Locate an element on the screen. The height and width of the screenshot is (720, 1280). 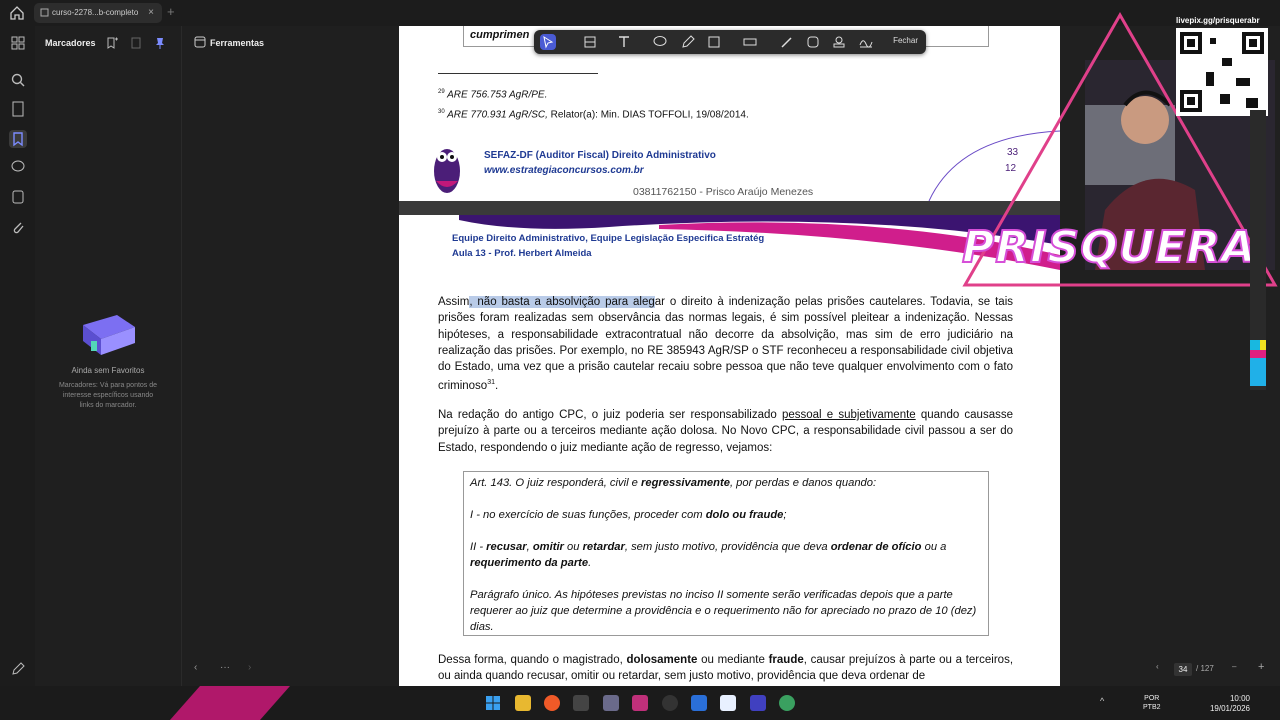
clock: 10:00 19/01/2026 is located at coordinates (1230, 704).